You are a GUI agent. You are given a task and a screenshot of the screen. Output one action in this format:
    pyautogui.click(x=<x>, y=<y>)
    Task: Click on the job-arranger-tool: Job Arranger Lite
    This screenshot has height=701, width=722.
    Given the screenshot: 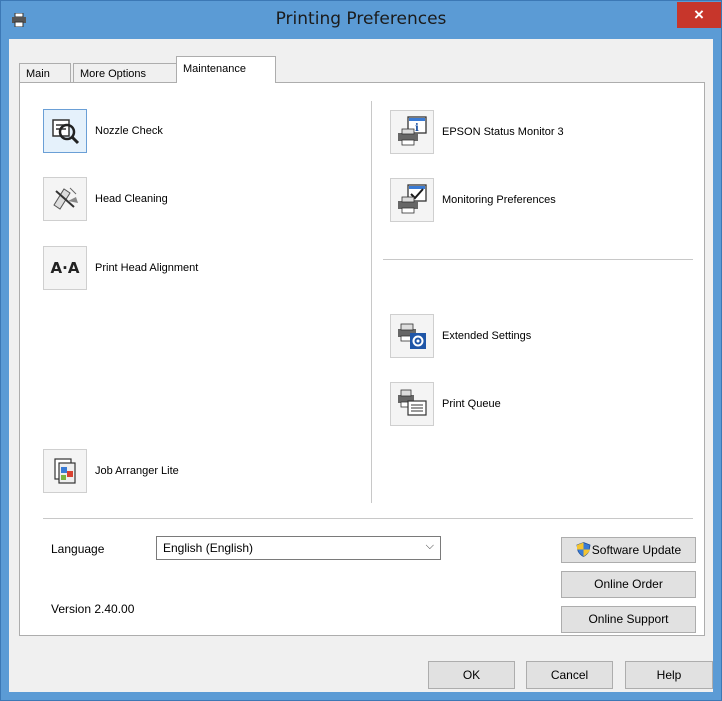 What is the action you would take?
    pyautogui.click(x=111, y=471)
    